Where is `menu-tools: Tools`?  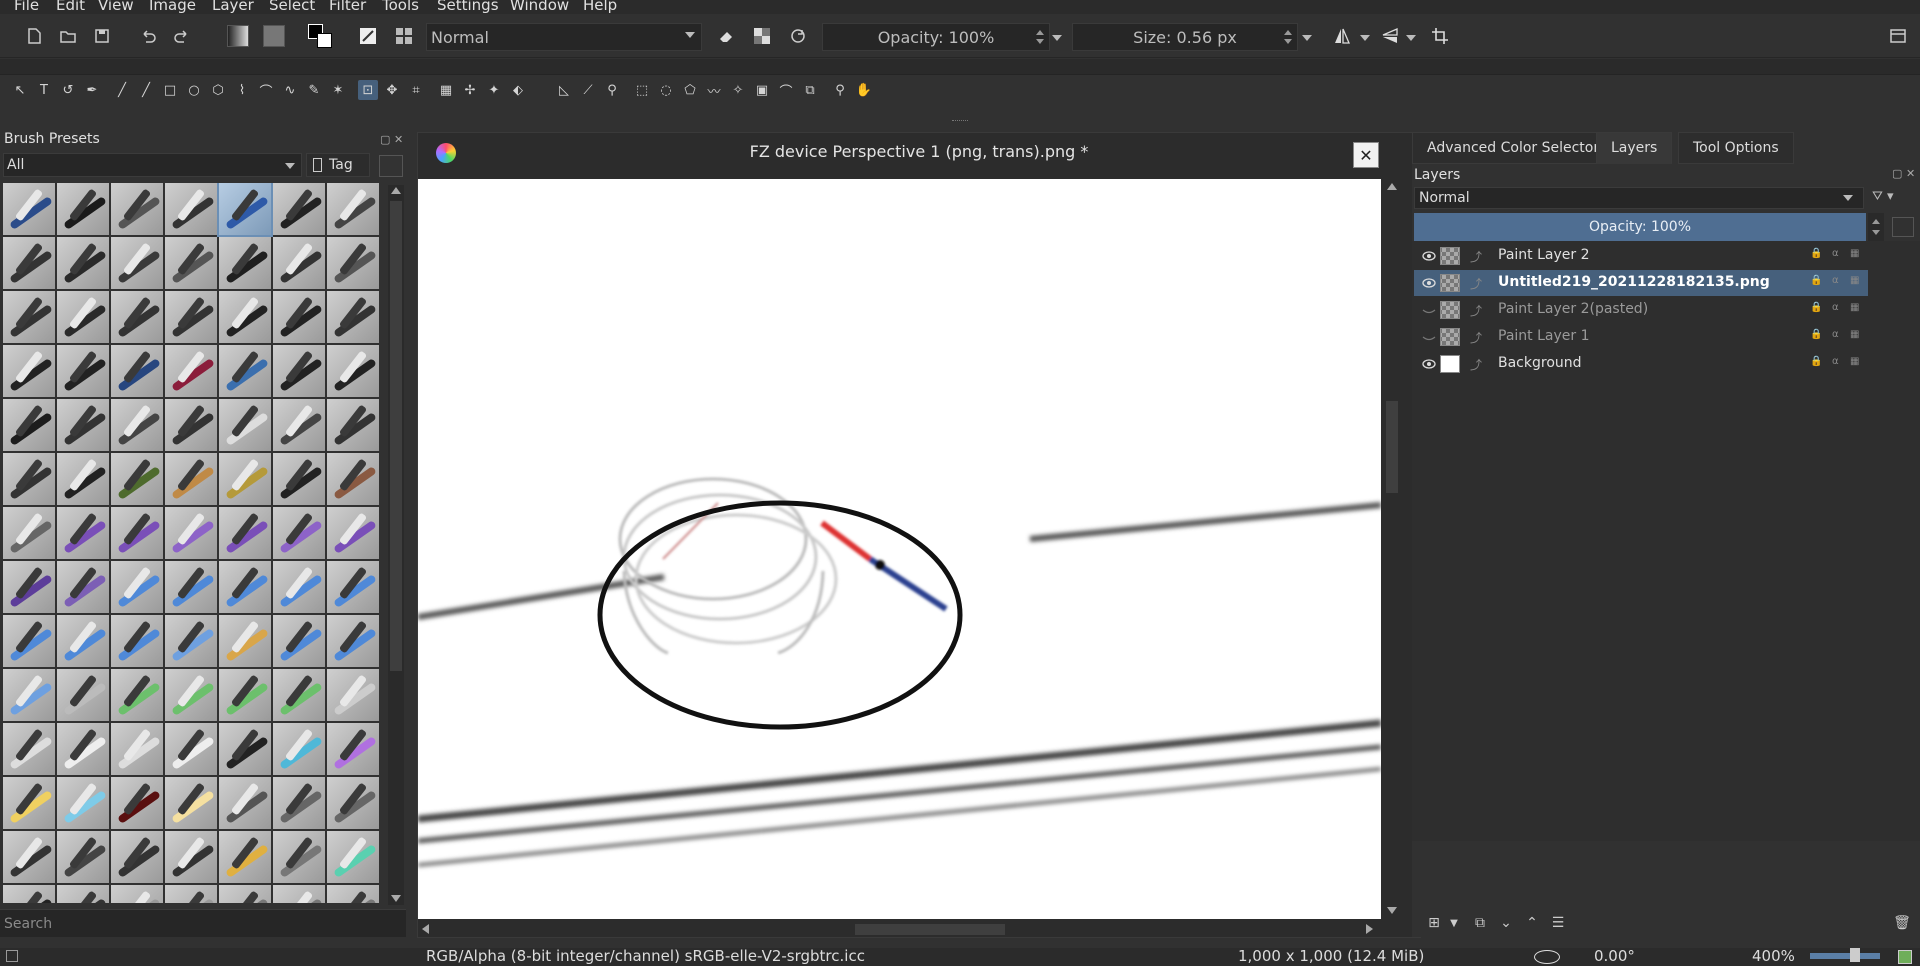 menu-tools: Tools is located at coordinates (400, 7).